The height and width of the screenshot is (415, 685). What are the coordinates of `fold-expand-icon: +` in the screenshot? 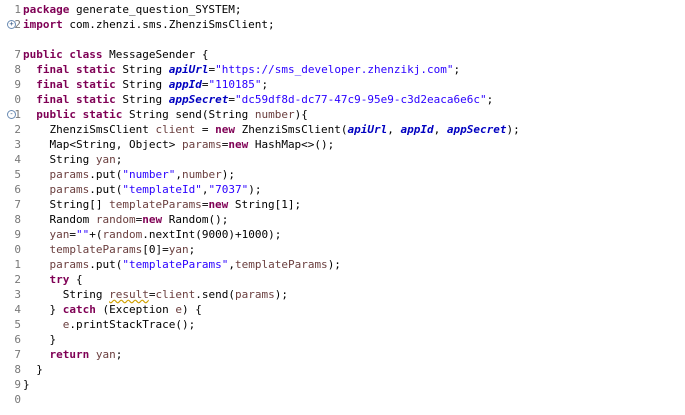 It's located at (11, 24).